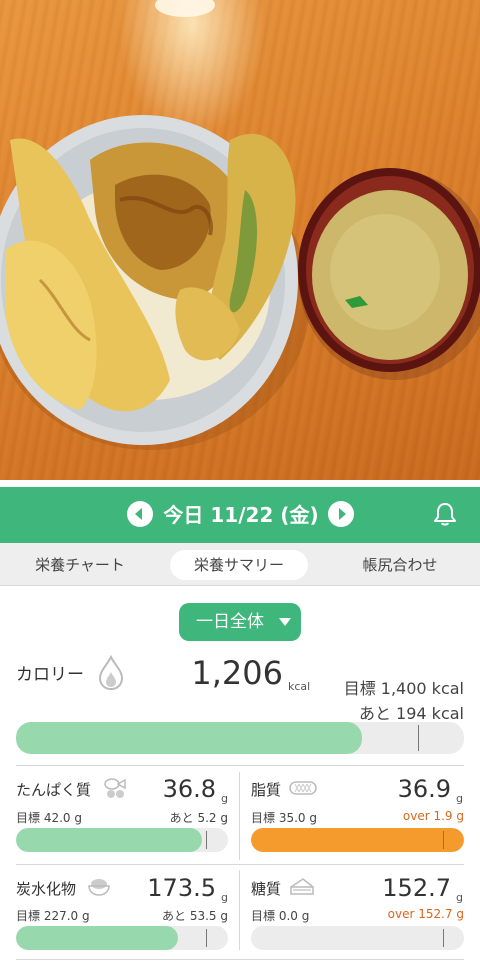 This screenshot has height=965, width=480. I want to click on calorie-label: カロリー, so click(50, 675).